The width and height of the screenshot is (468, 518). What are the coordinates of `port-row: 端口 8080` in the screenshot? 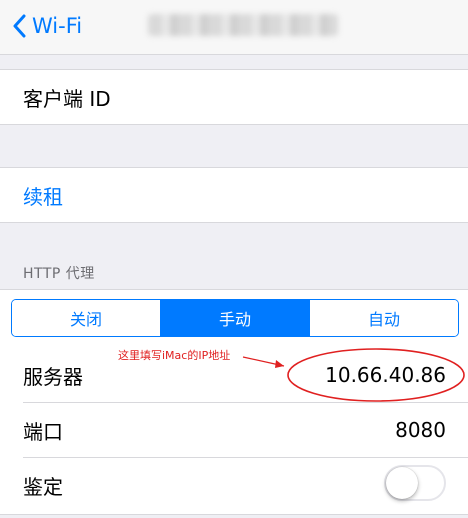 It's located at (234, 430).